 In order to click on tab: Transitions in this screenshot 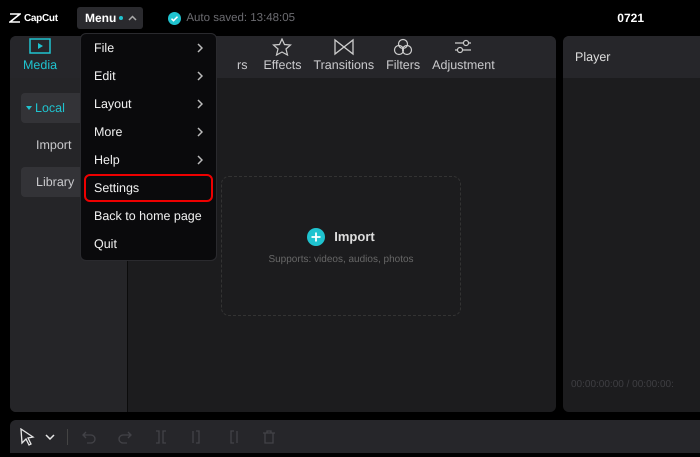, I will do `click(343, 58)`.